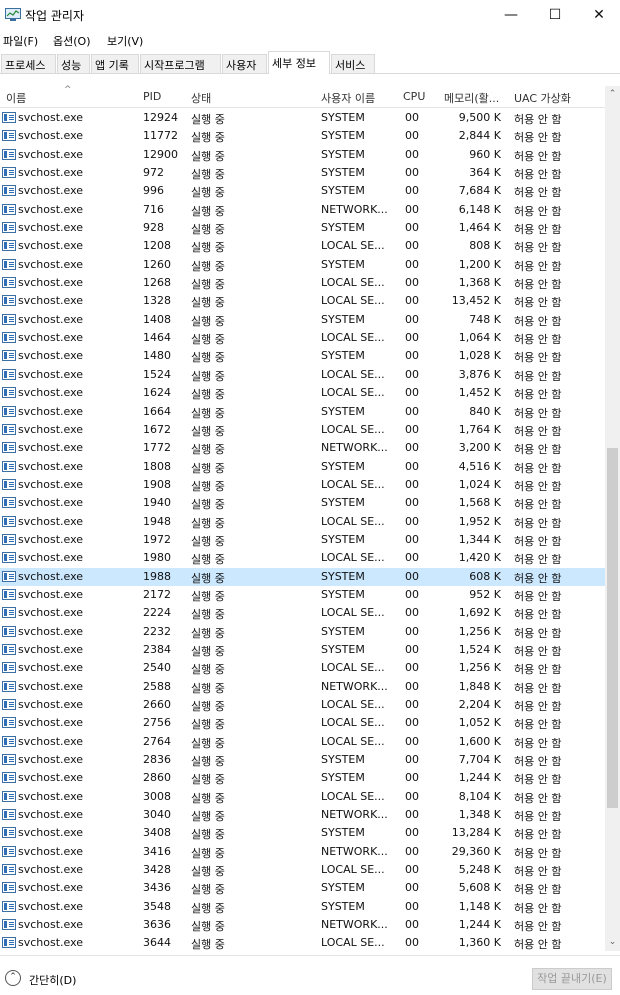 This screenshot has height=995, width=620. I want to click on table-row: svchost.exe 2172 실행 중 SYSTEM 00 952 K 허용 안 함, so click(302, 595).